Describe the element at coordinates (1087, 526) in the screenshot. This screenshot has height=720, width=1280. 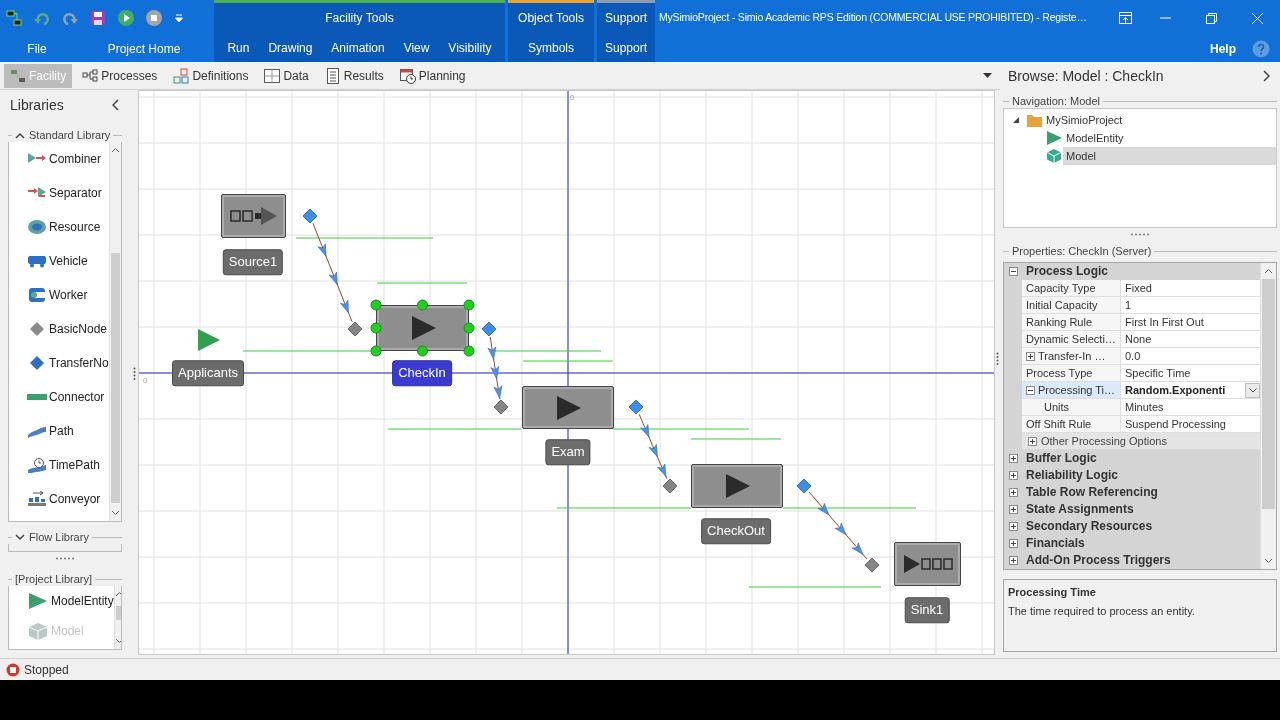
I see `category-header: Secondary Resources` at that location.